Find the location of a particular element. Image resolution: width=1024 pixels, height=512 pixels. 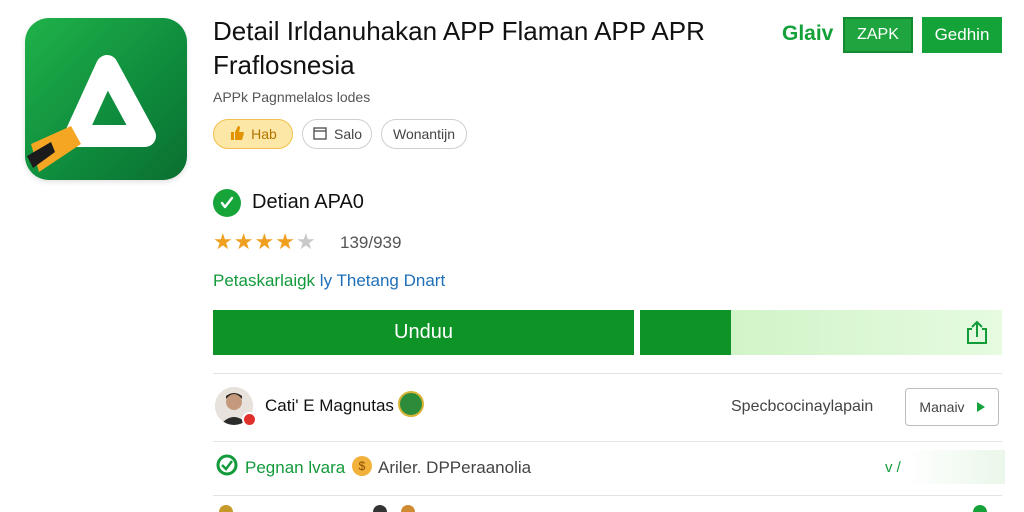

calendar-icon is located at coordinates (320, 134).